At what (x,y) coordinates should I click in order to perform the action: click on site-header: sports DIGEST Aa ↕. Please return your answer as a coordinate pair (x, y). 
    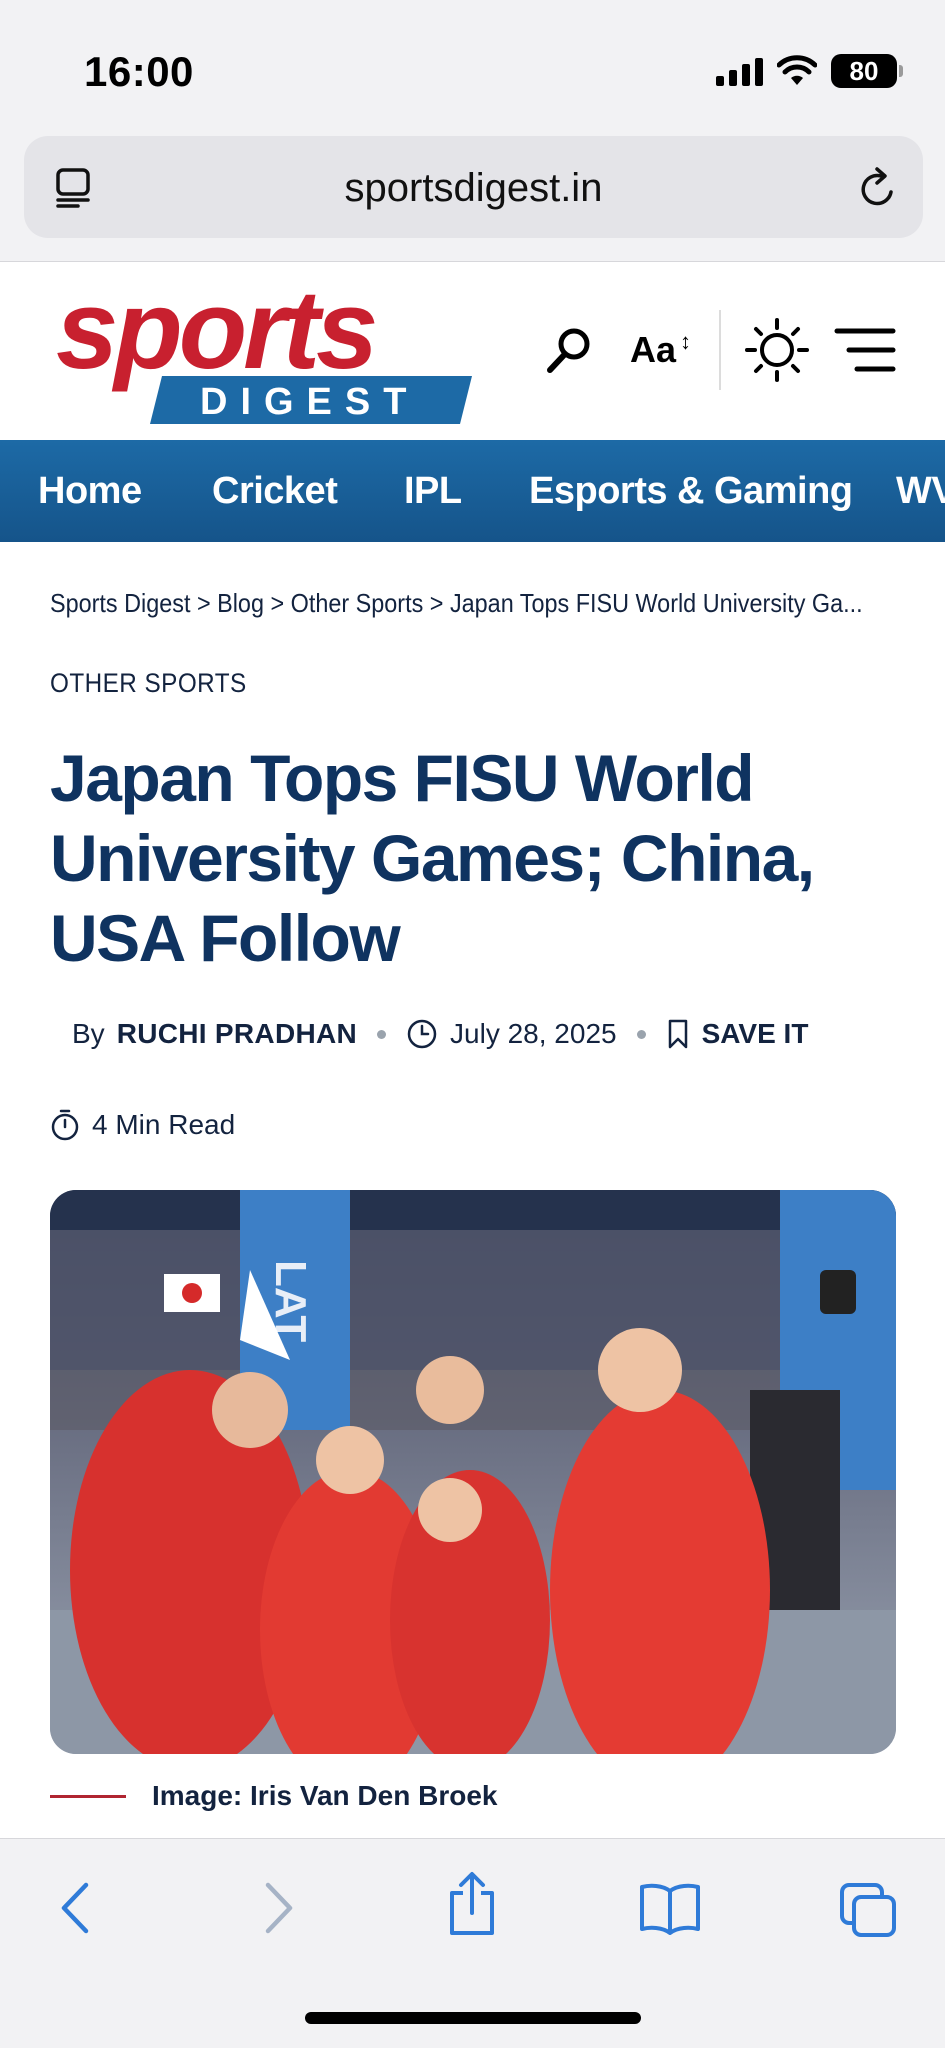
    Looking at the image, I should click on (472, 351).